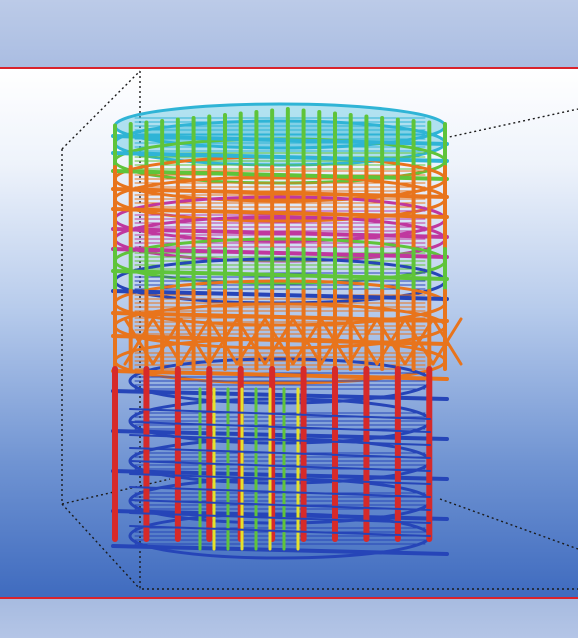  Describe the element at coordinates (289, 33) in the screenshot. I see `top-band` at that location.